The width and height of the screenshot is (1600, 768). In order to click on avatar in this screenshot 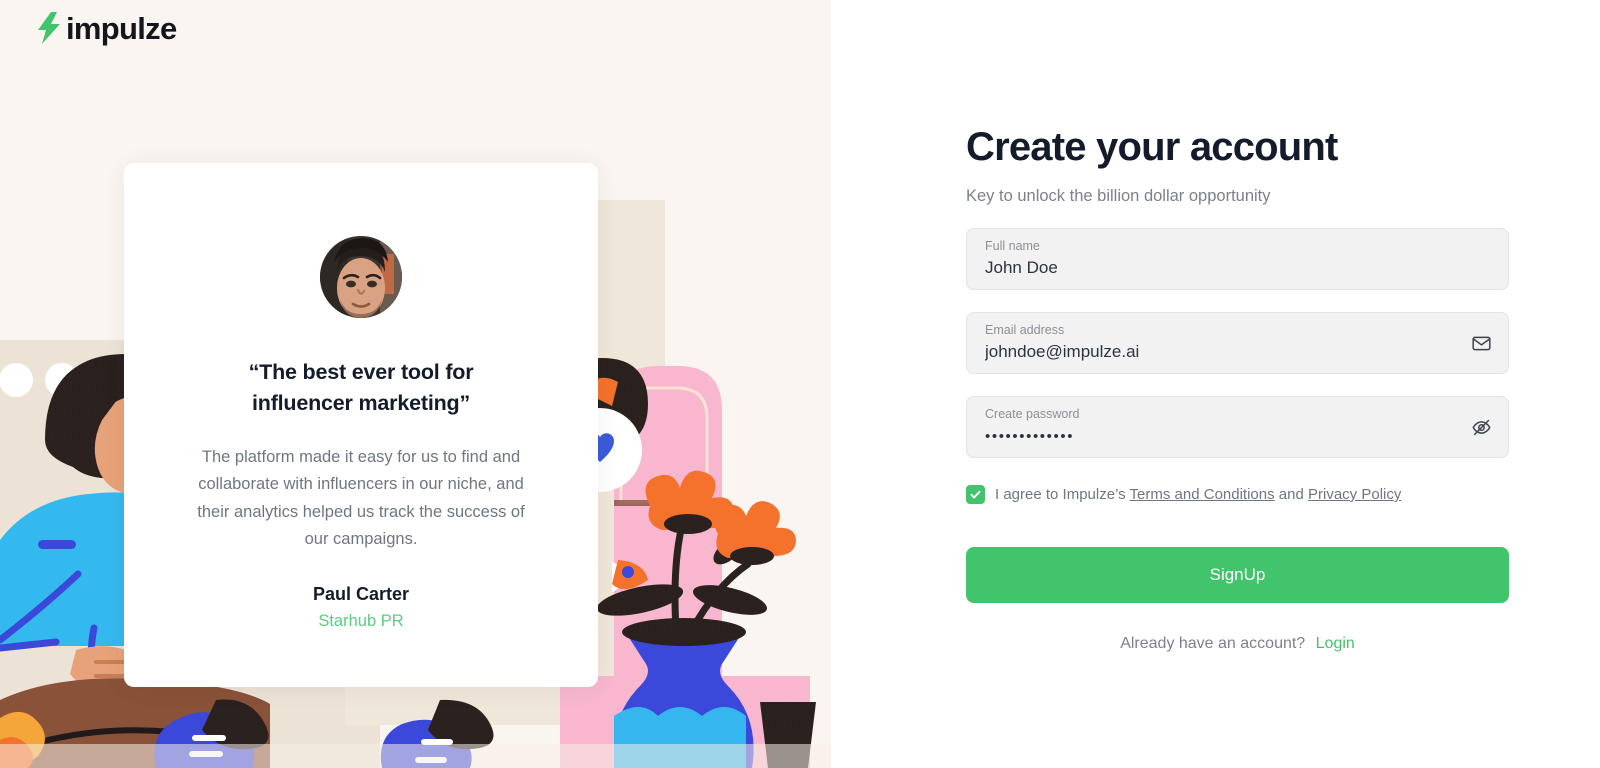, I will do `click(361, 277)`.